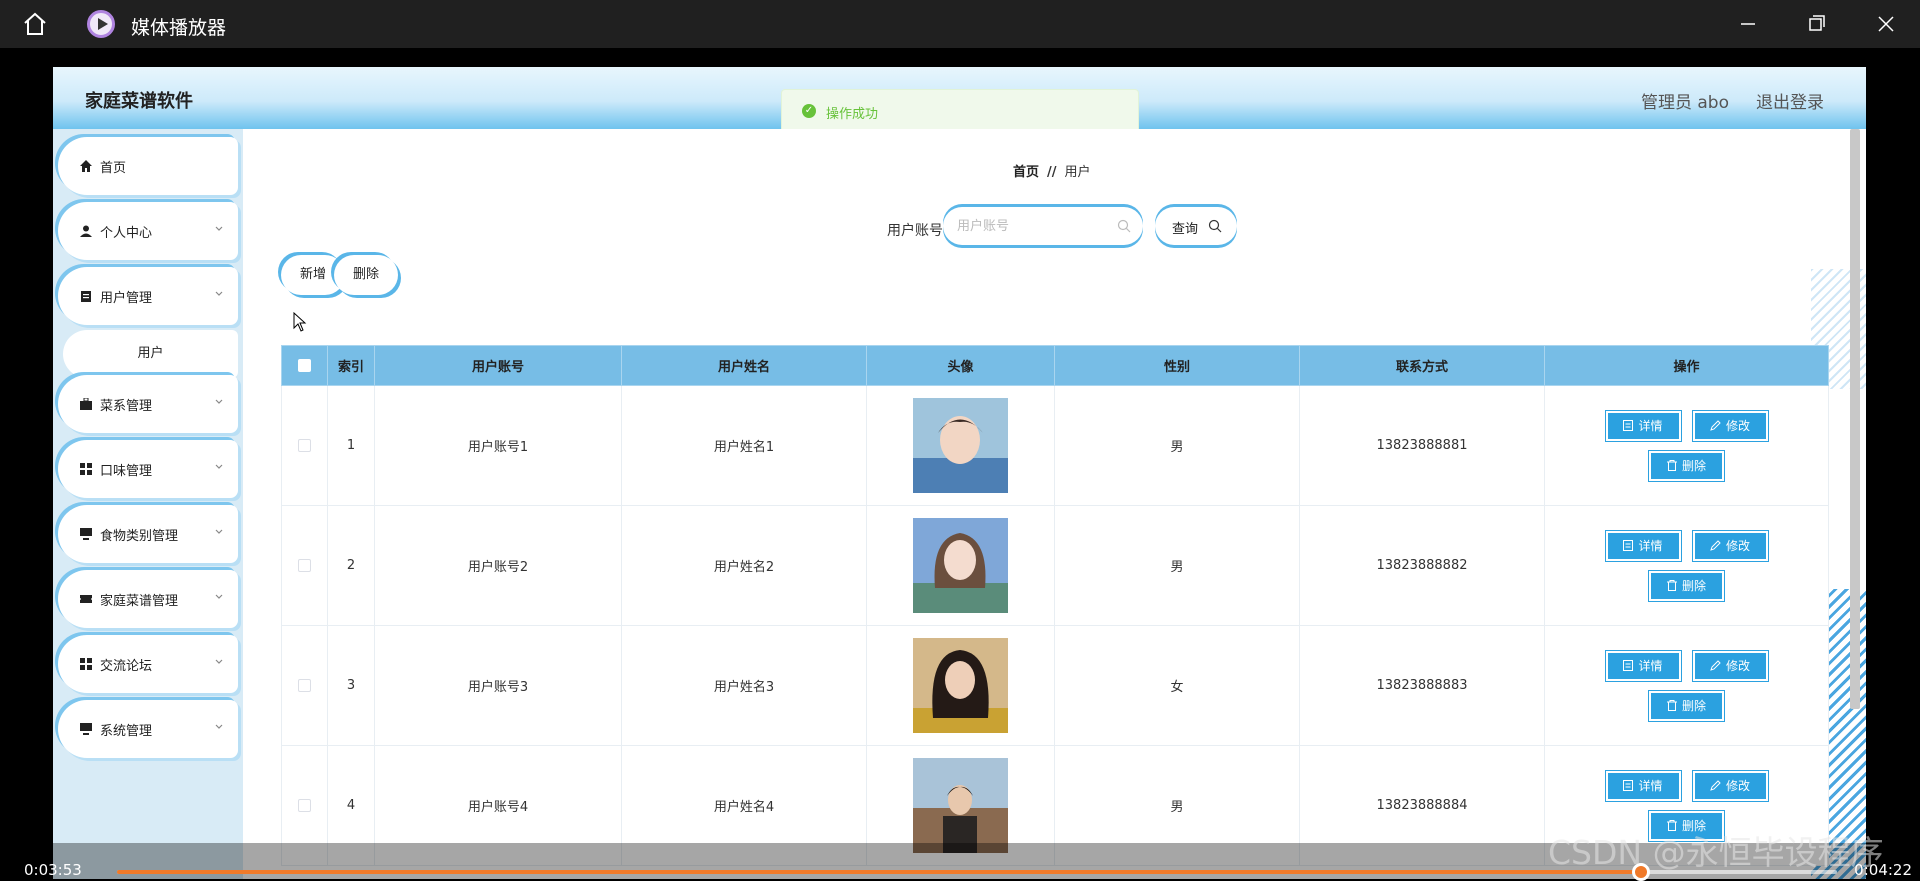 This screenshot has height=881, width=1920. I want to click on sidebar-item-forum: 交流论坛, so click(148, 664).